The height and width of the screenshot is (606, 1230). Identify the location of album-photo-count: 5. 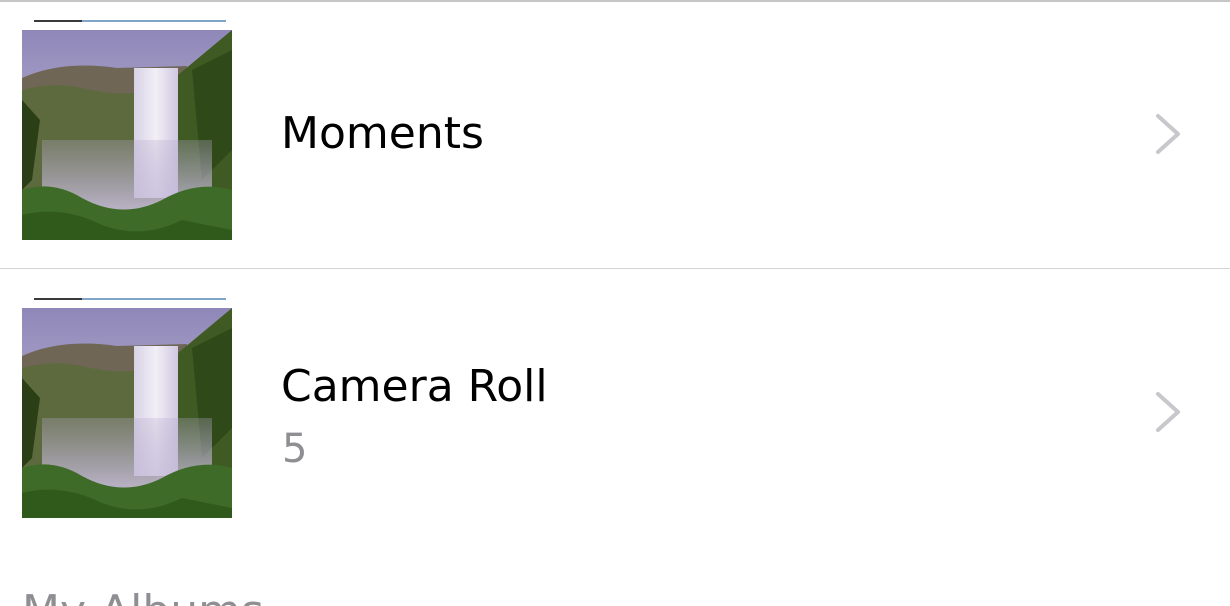
(295, 449).